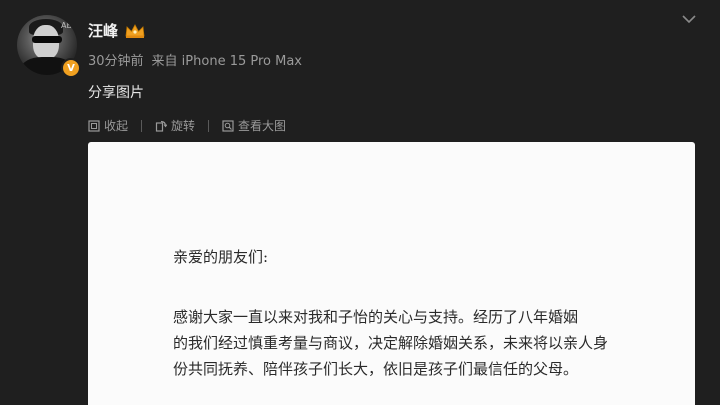 The height and width of the screenshot is (405, 720). Describe the element at coordinates (228, 125) in the screenshot. I see `view-large-icon` at that location.